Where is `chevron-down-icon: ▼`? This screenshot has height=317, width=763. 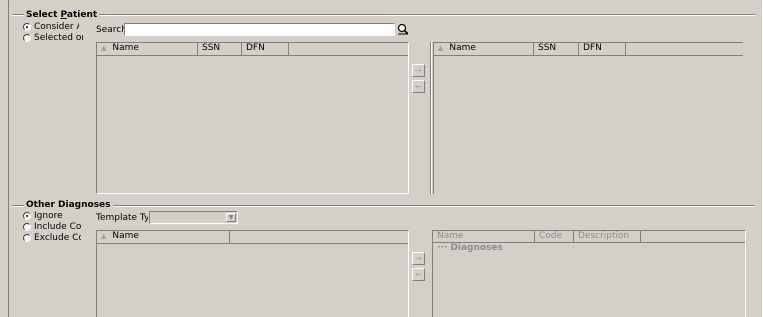
chevron-down-icon: ▼ is located at coordinates (231, 217).